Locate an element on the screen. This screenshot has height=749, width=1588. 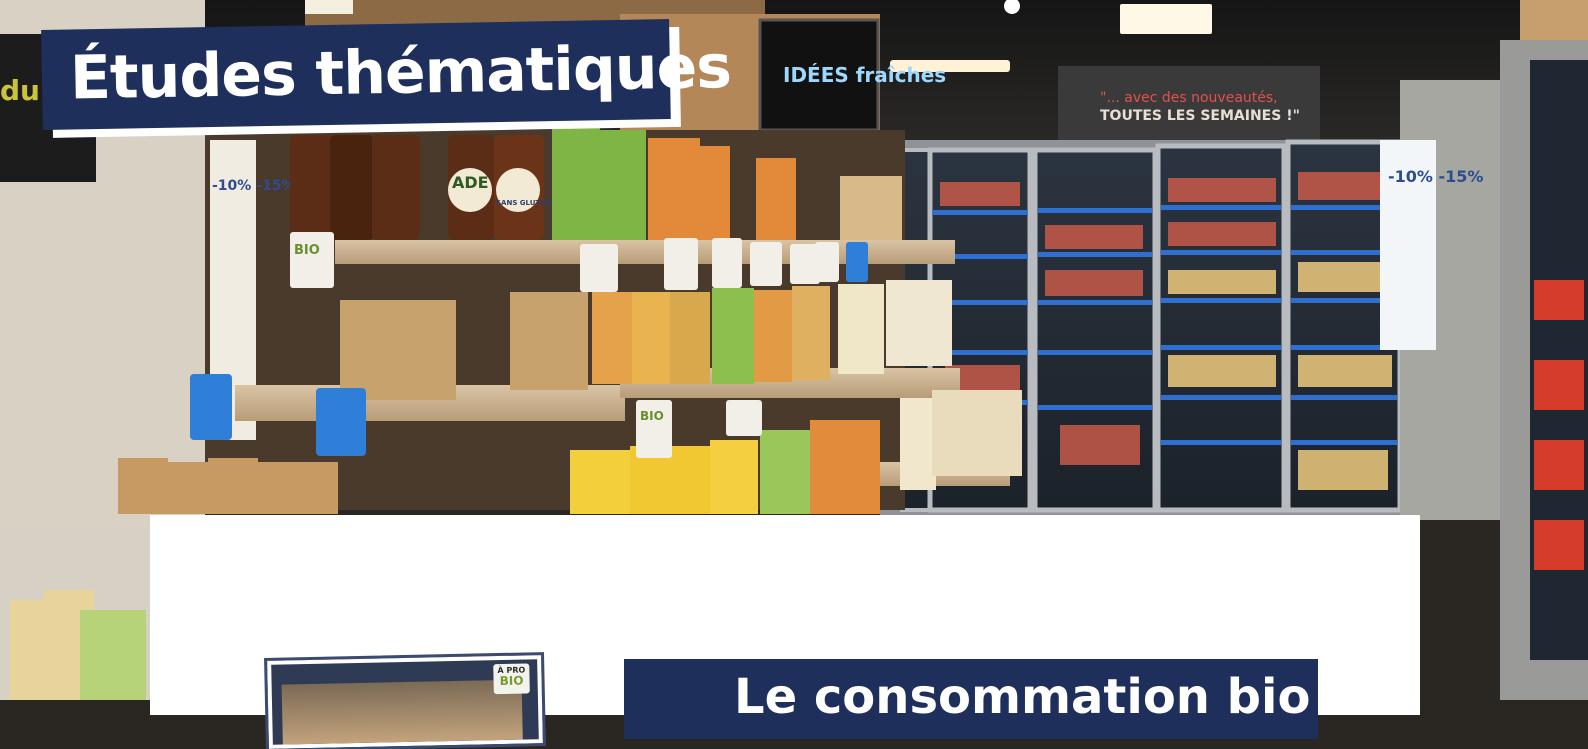
bio-badge-bottom: BIO is located at coordinates (511, 681).